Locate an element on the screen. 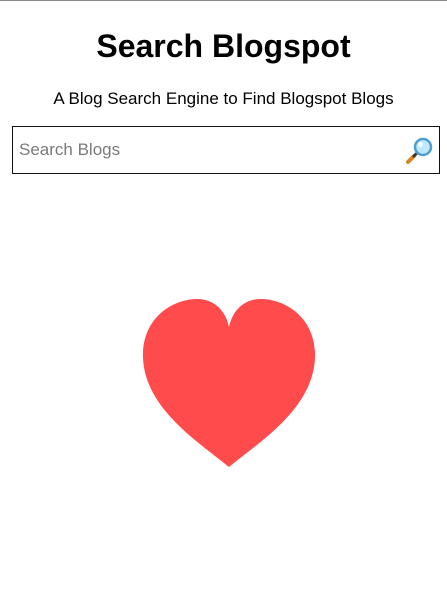 The height and width of the screenshot is (592, 447). search-form is located at coordinates (226, 150).